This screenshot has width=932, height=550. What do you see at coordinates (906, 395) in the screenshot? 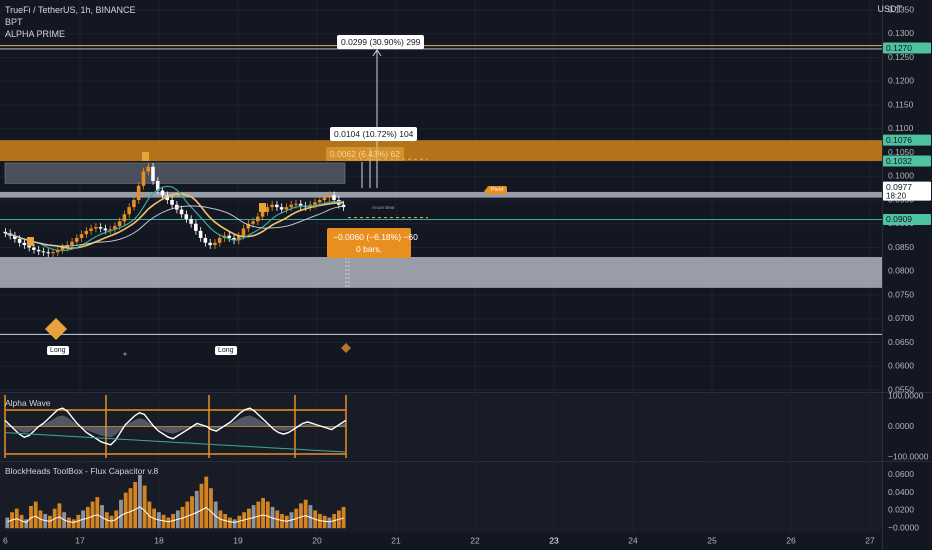
I see `oscillator-tick-label: 100.0000` at bounding box center [906, 395].